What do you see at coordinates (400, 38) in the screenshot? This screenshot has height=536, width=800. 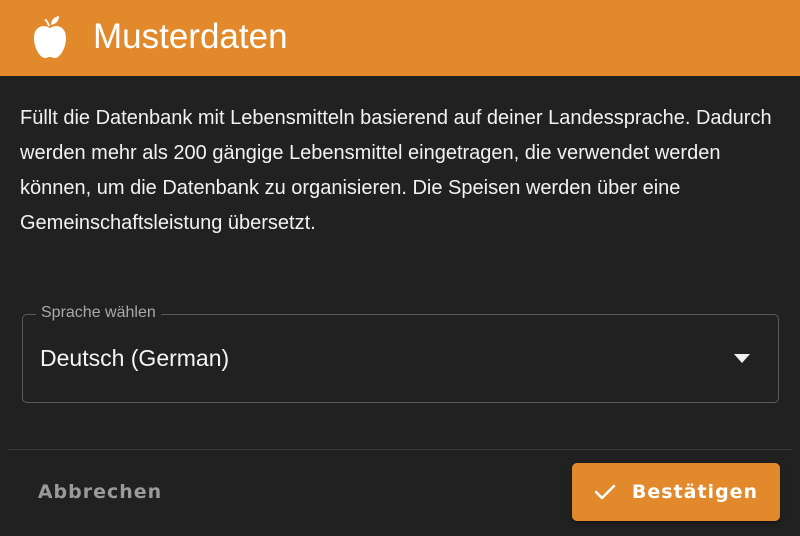 I see `dialog-header: Musterdaten` at bounding box center [400, 38].